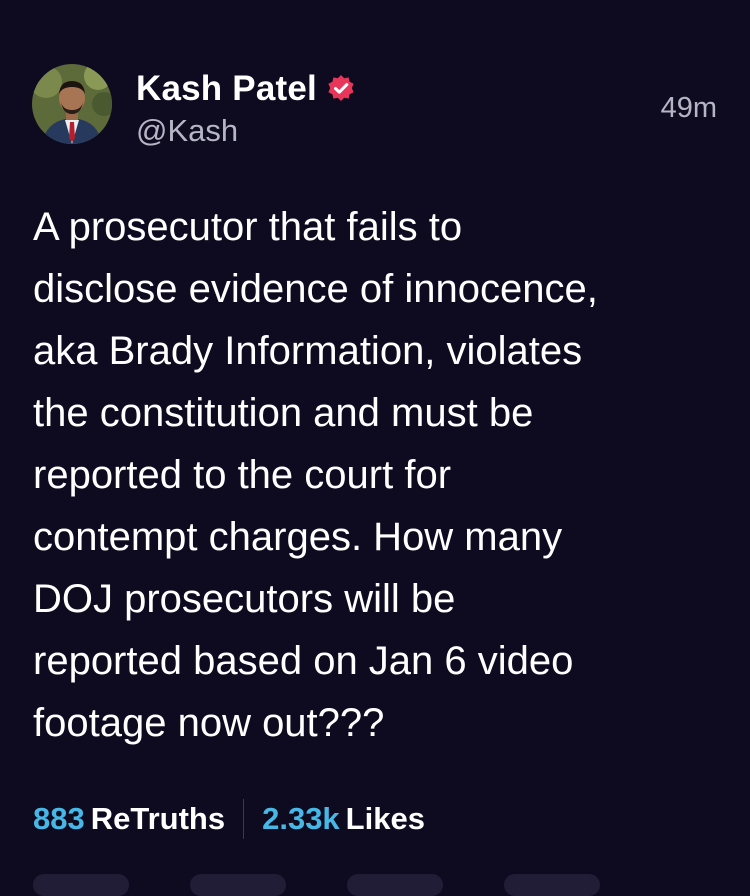 This screenshot has height=896, width=750. I want to click on action-bar, so click(375, 885).